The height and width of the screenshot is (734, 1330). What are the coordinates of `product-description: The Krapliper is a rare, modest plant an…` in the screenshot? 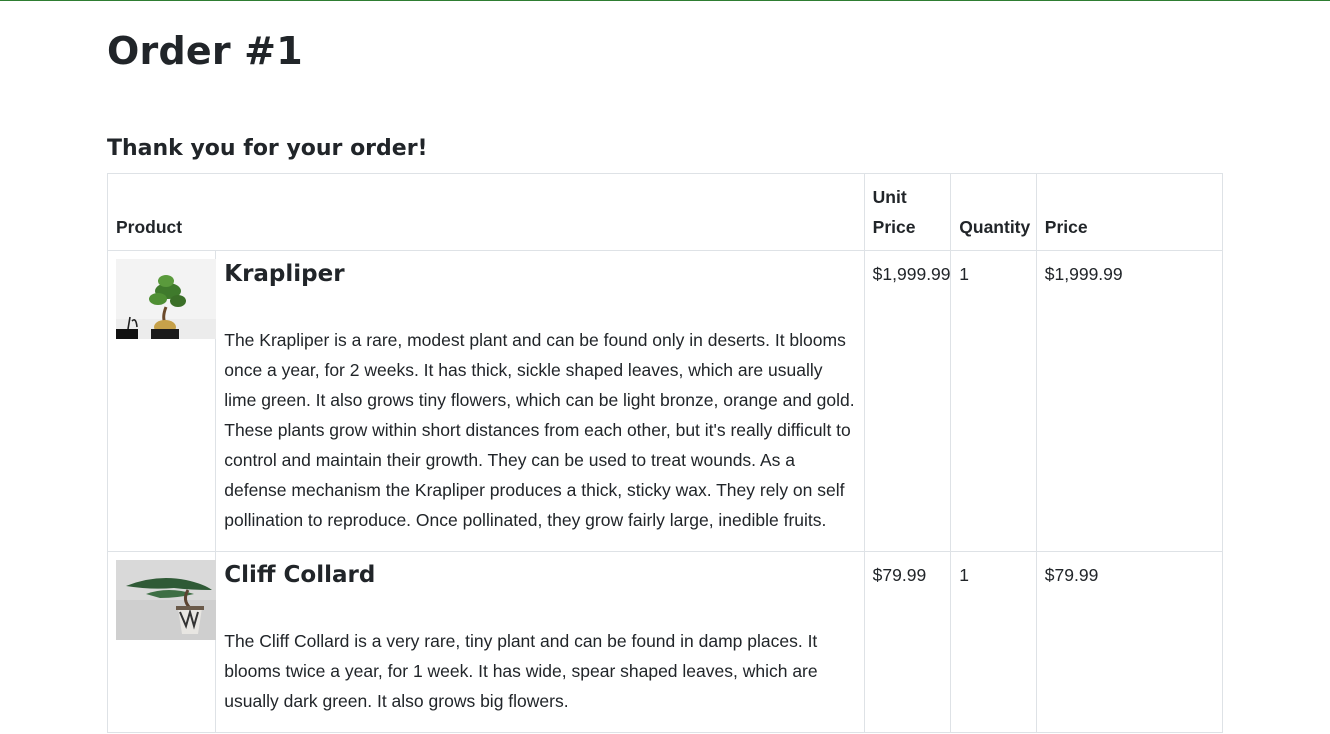 It's located at (539, 430).